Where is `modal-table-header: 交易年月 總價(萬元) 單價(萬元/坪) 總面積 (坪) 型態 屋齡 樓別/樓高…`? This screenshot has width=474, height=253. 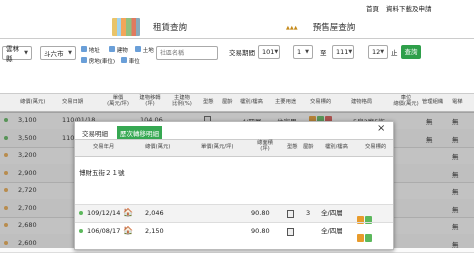 modal-table-header: 交易年月 總價(萬元) 單價(萬元/坪) 總面積 (坪) 型態 屋齡 樓別/樓高… is located at coordinates (234, 148).